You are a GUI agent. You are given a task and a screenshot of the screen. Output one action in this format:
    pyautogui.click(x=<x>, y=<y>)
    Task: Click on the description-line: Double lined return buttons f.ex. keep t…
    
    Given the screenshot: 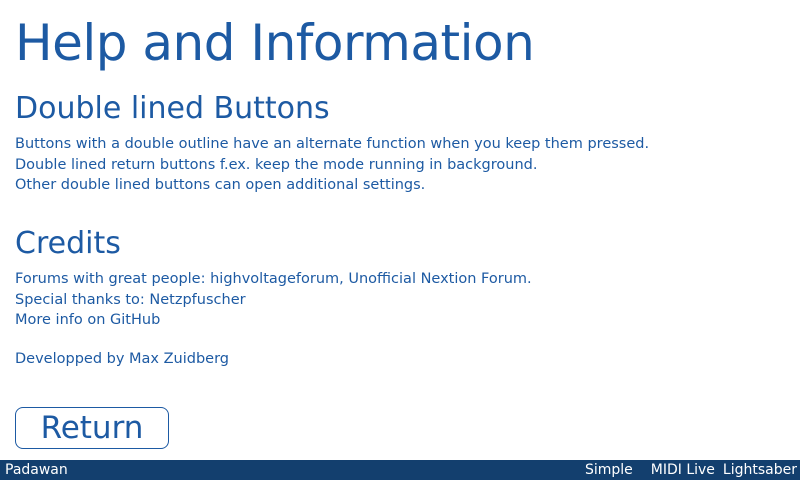 What is the action you would take?
    pyautogui.click(x=276, y=164)
    